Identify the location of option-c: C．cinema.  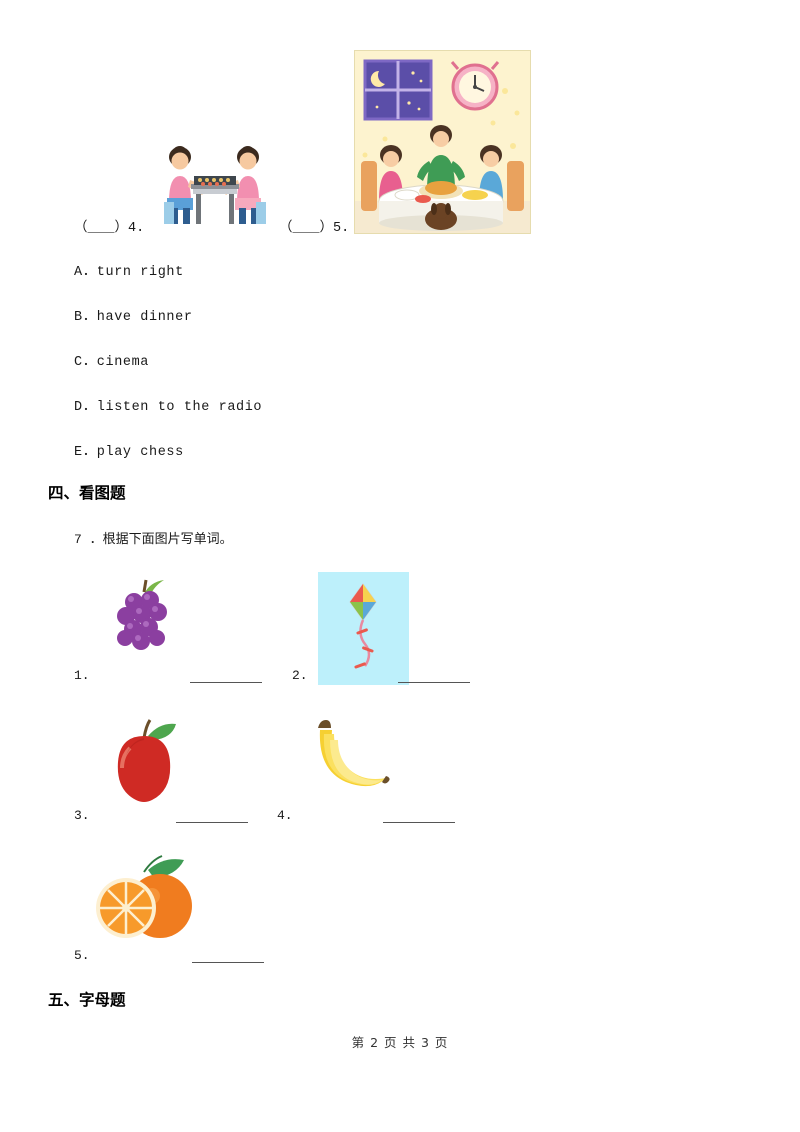
(112, 362).